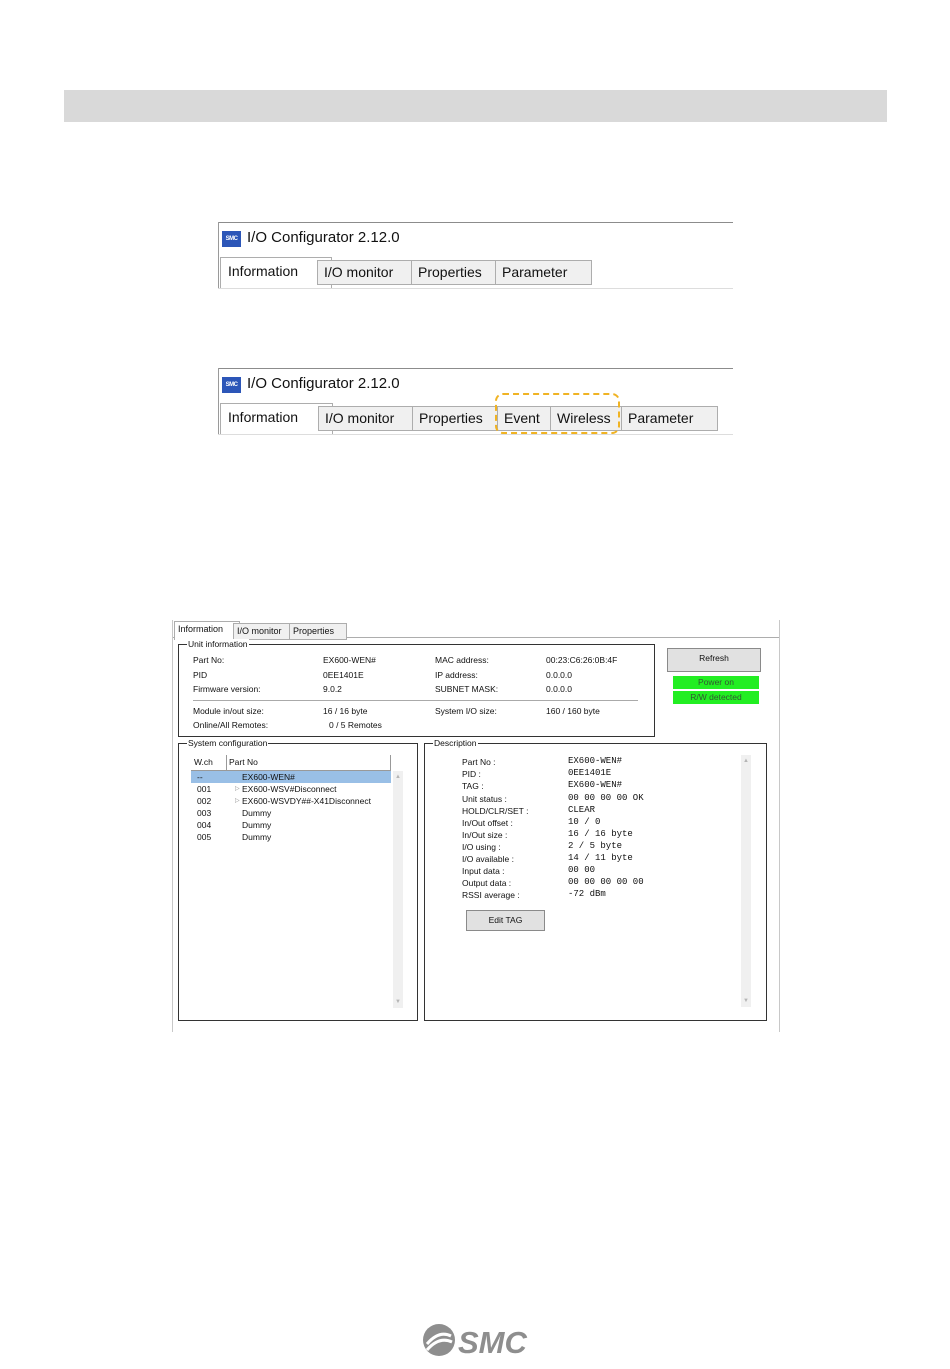 The image size is (950, 1369). I want to click on svg-text: SMC, so click(493, 1342).